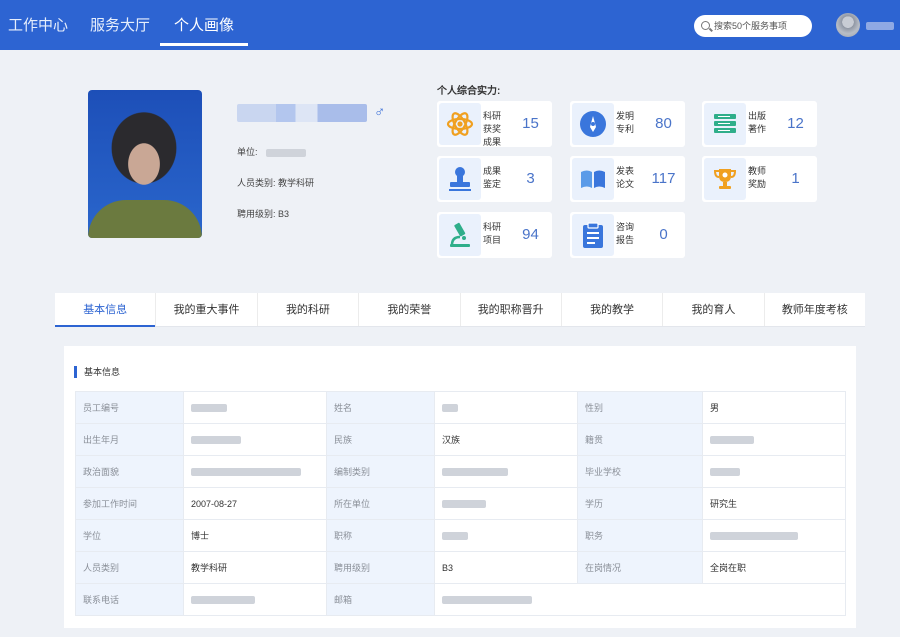 The image size is (900, 637). I want to click on profile-grade: 聘用级别: B3, so click(263, 213).